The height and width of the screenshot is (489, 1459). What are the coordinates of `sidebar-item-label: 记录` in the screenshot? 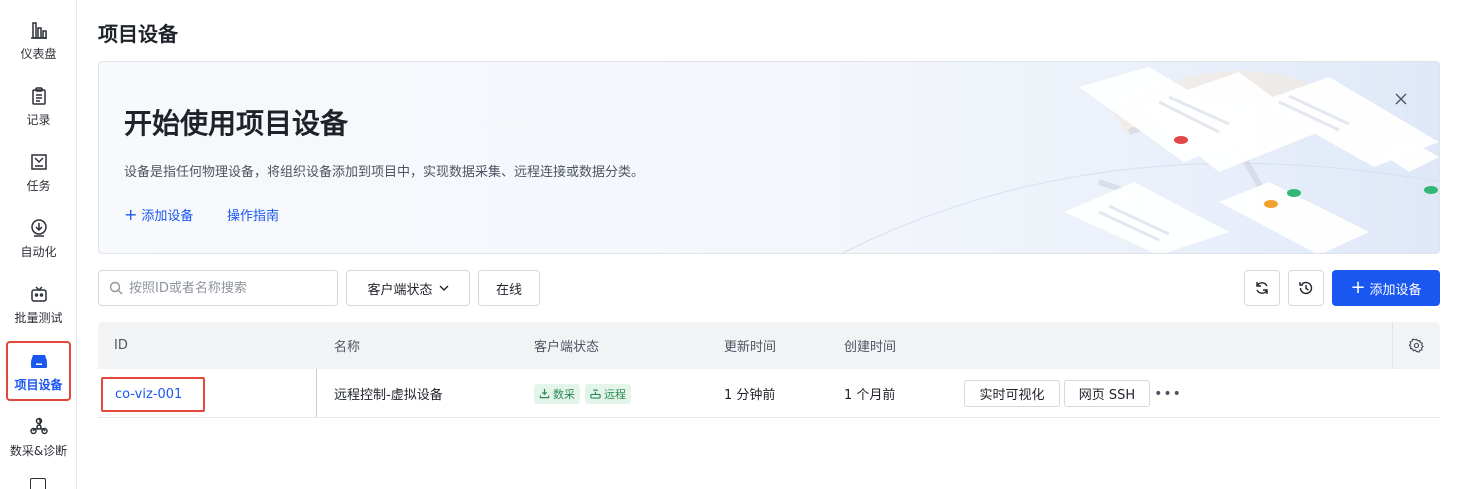 It's located at (38, 119).